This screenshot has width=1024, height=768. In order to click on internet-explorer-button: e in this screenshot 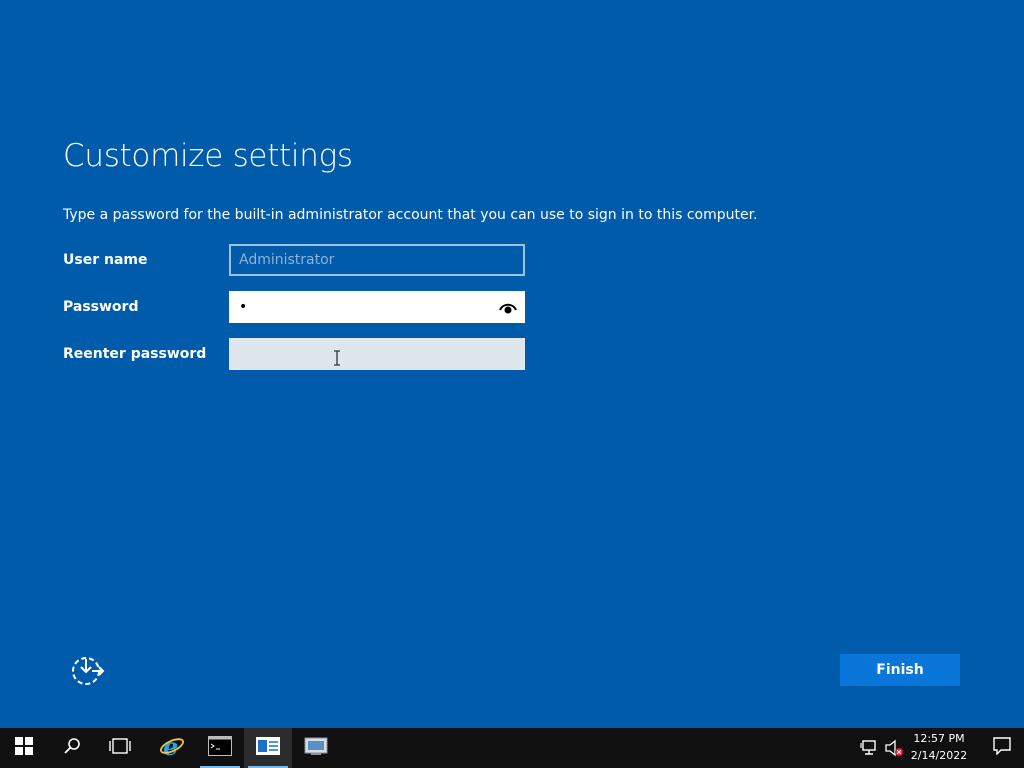, I will do `click(172, 748)`.